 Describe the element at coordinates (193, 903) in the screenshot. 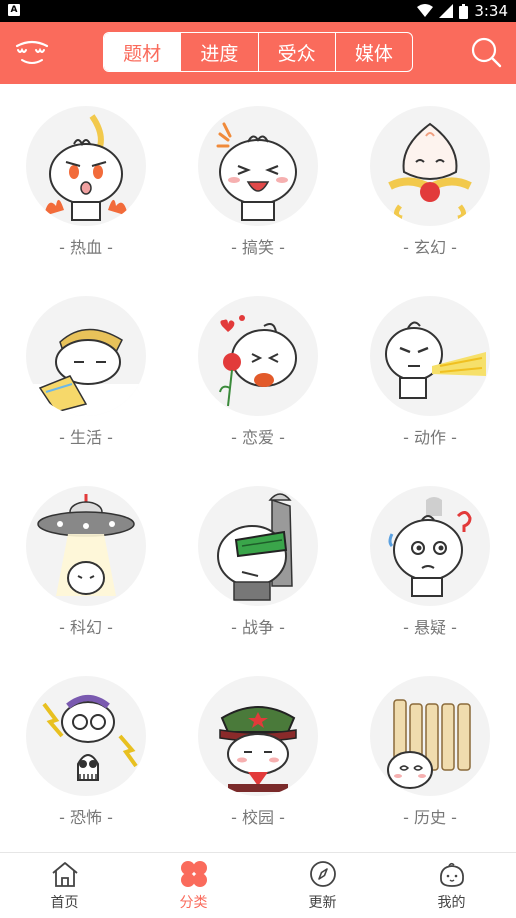

I see `nav-label: 分类` at that location.